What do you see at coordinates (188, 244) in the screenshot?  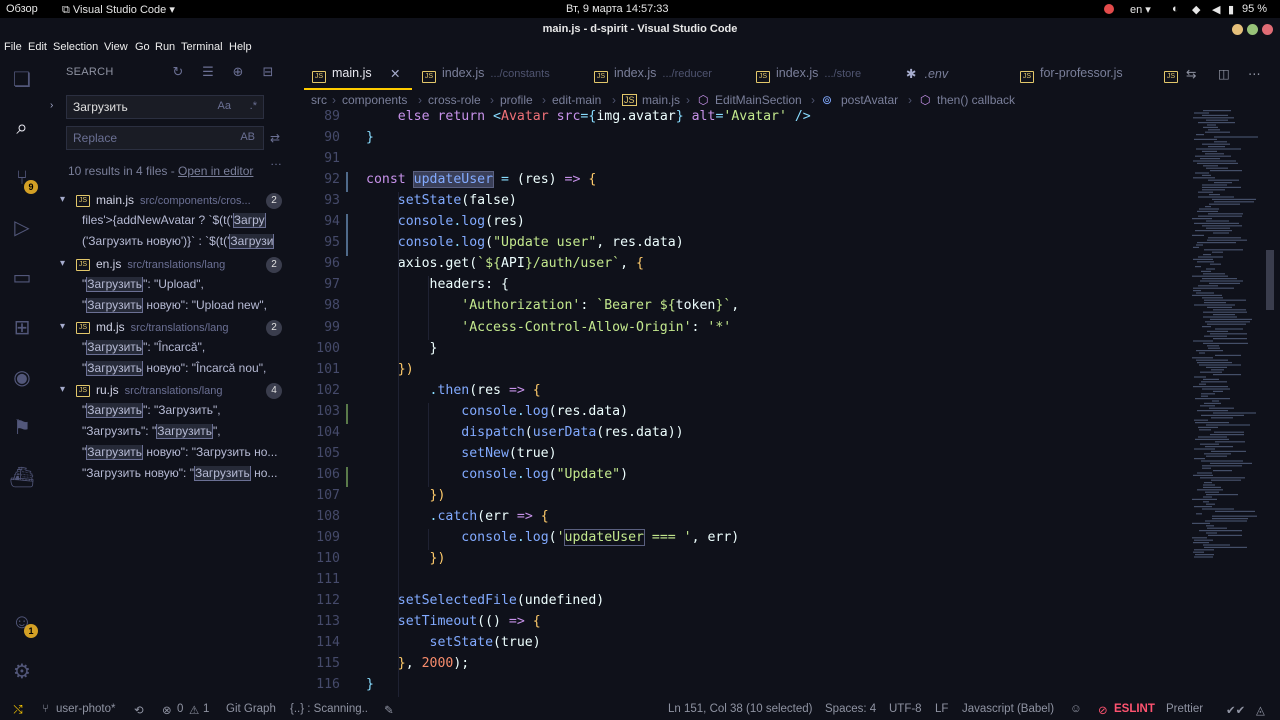 I see `search-match-item: ('Загрузить новую')}` : `$(t('Загрузи` at bounding box center [188, 244].